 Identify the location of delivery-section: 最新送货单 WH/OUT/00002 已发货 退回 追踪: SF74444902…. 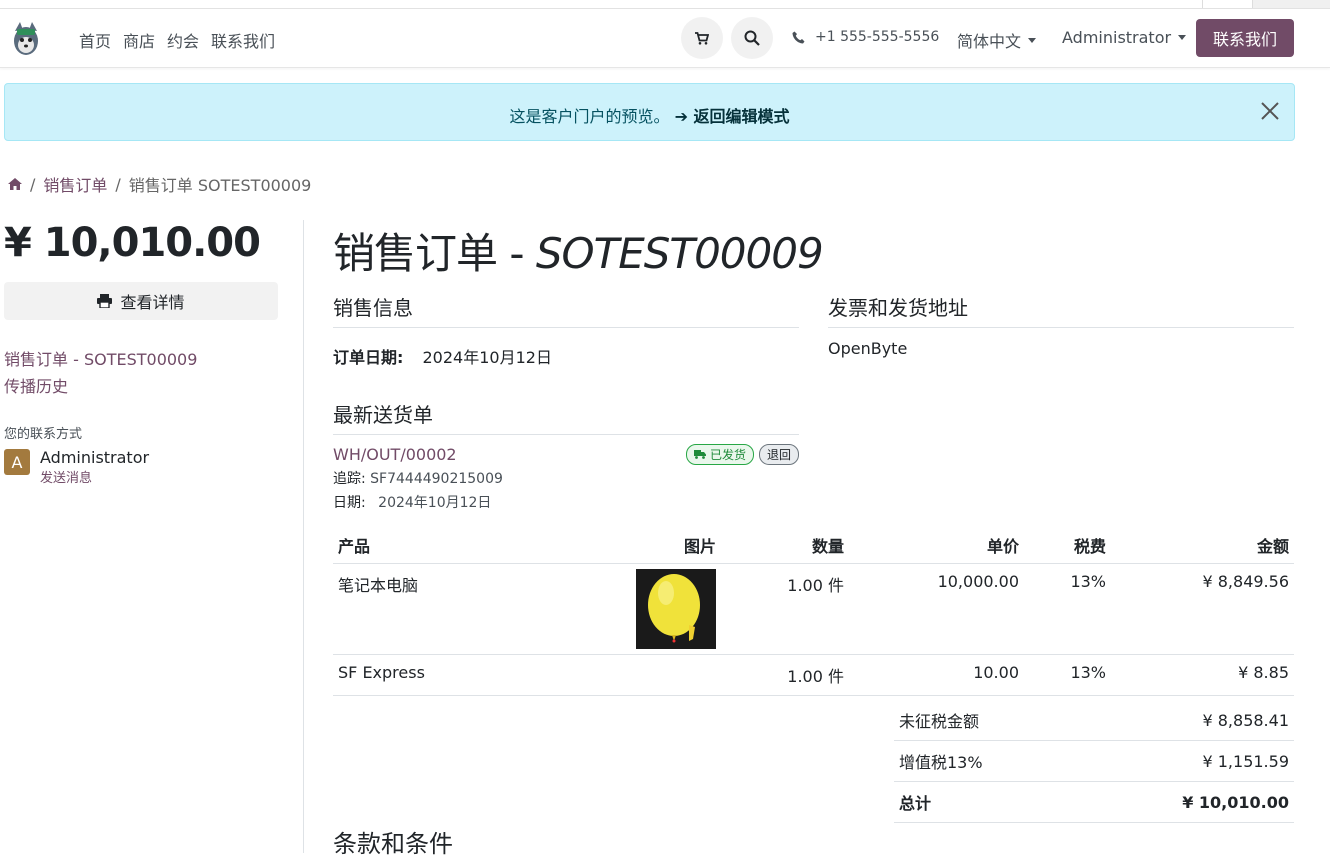
(566, 455).